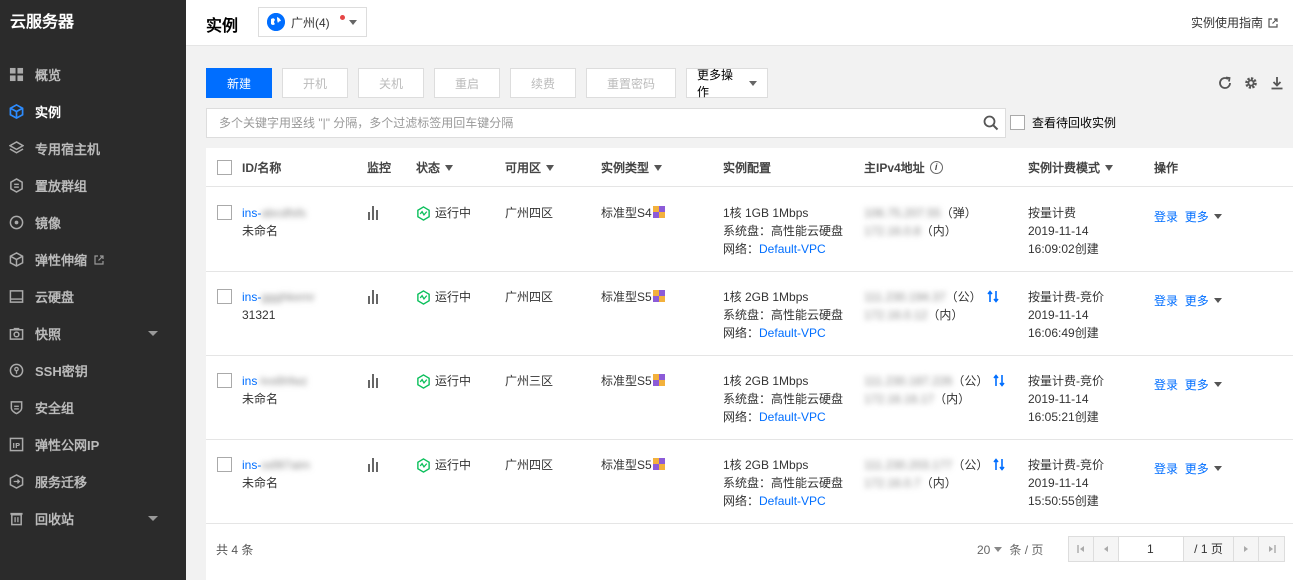 Image resolution: width=1293 pixels, height=580 pixels. Describe the element at coordinates (239, 83) in the screenshot. I see `new-instance-button: 新建` at that location.